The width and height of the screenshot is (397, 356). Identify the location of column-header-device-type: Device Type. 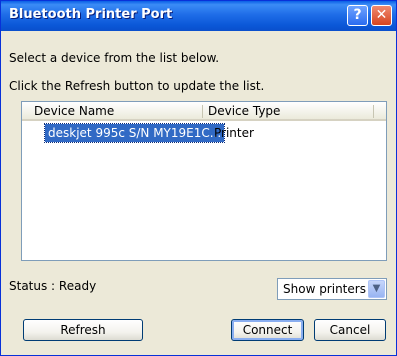
(244, 111).